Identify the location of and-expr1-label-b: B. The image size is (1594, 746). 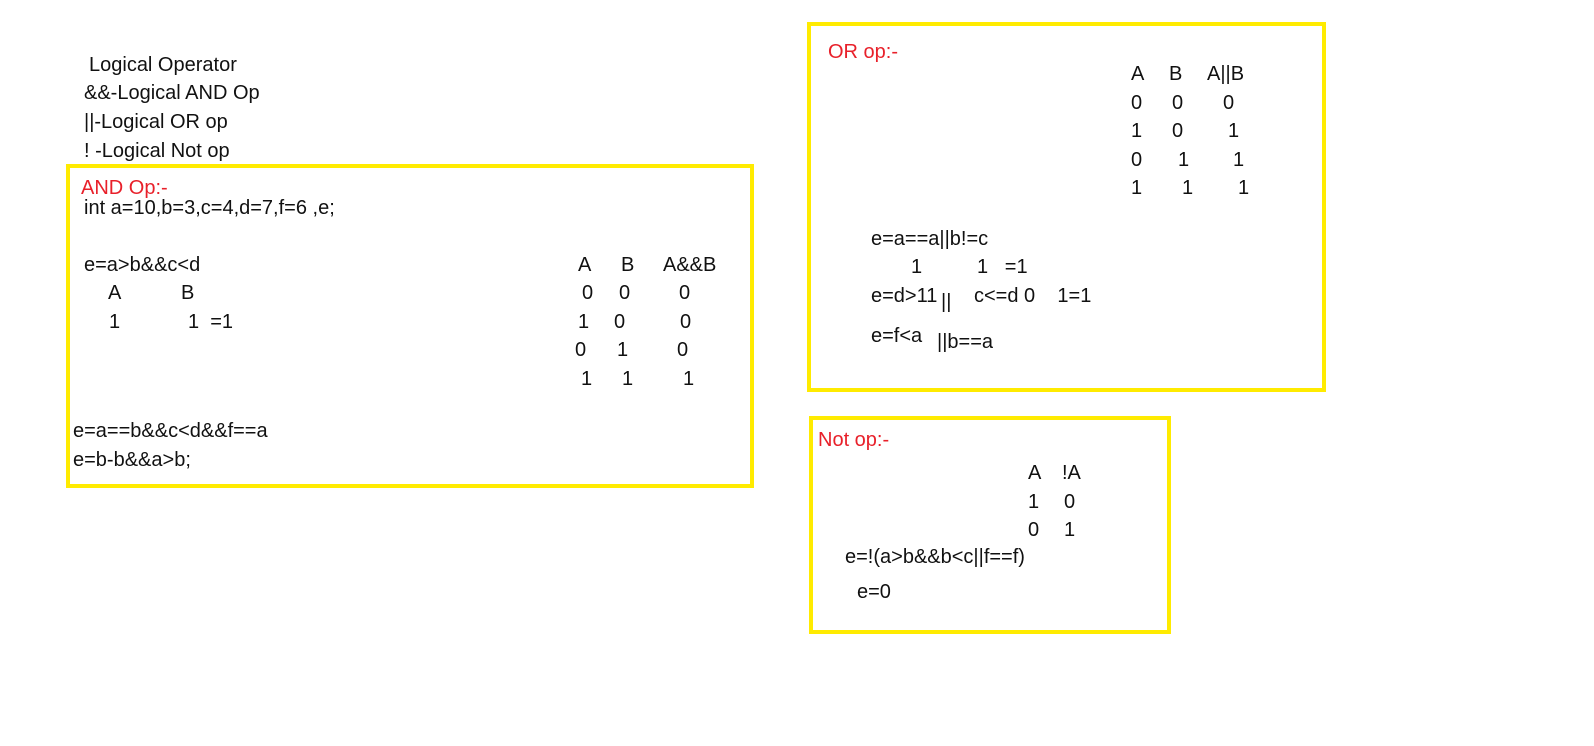
(188, 293).